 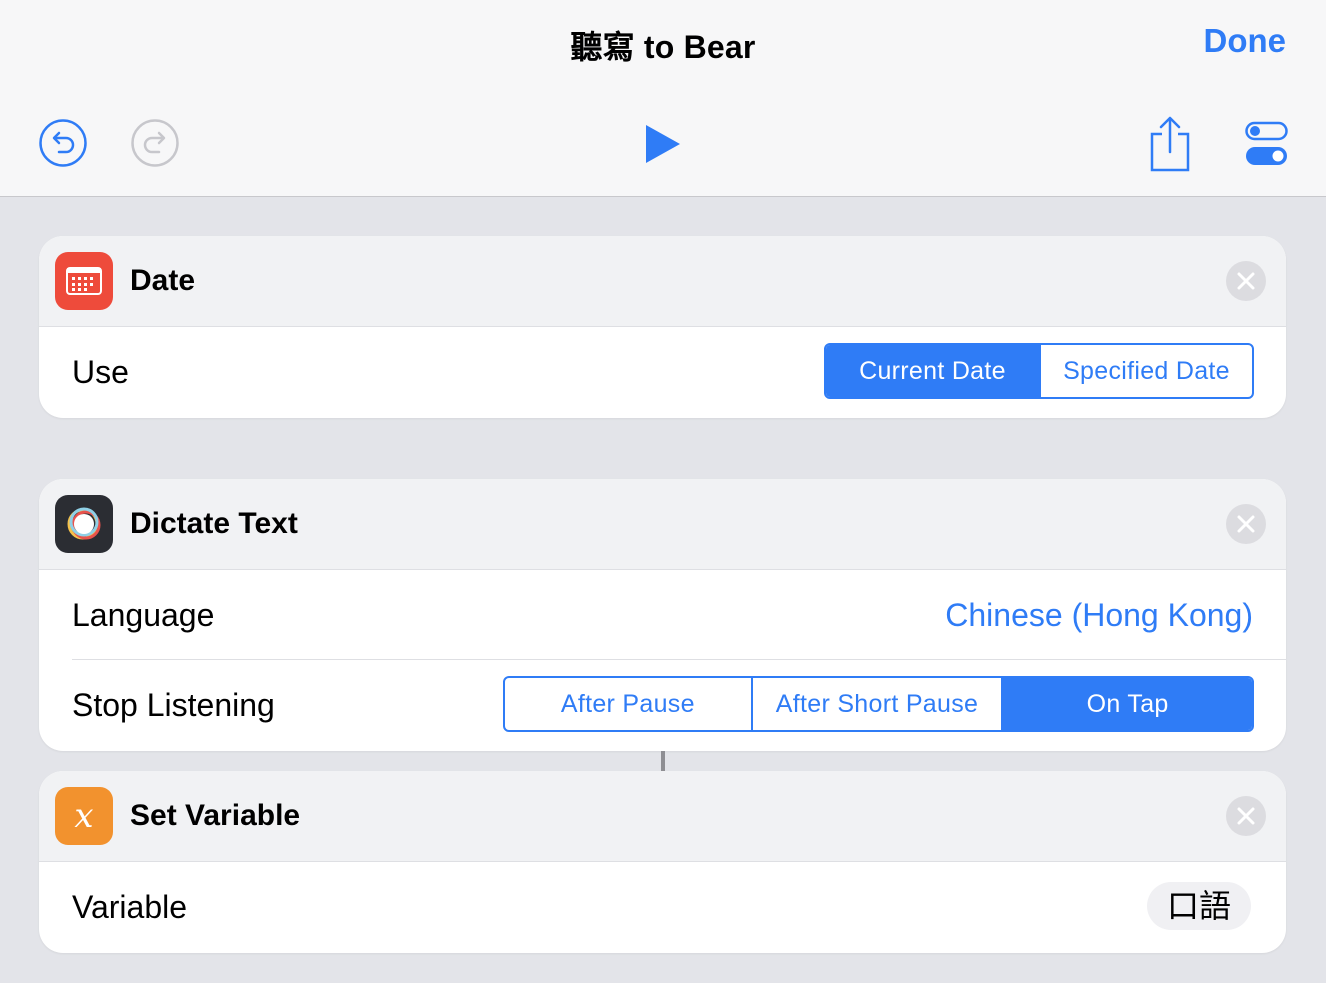 What do you see at coordinates (663, 144) in the screenshot?
I see `play-icon` at bounding box center [663, 144].